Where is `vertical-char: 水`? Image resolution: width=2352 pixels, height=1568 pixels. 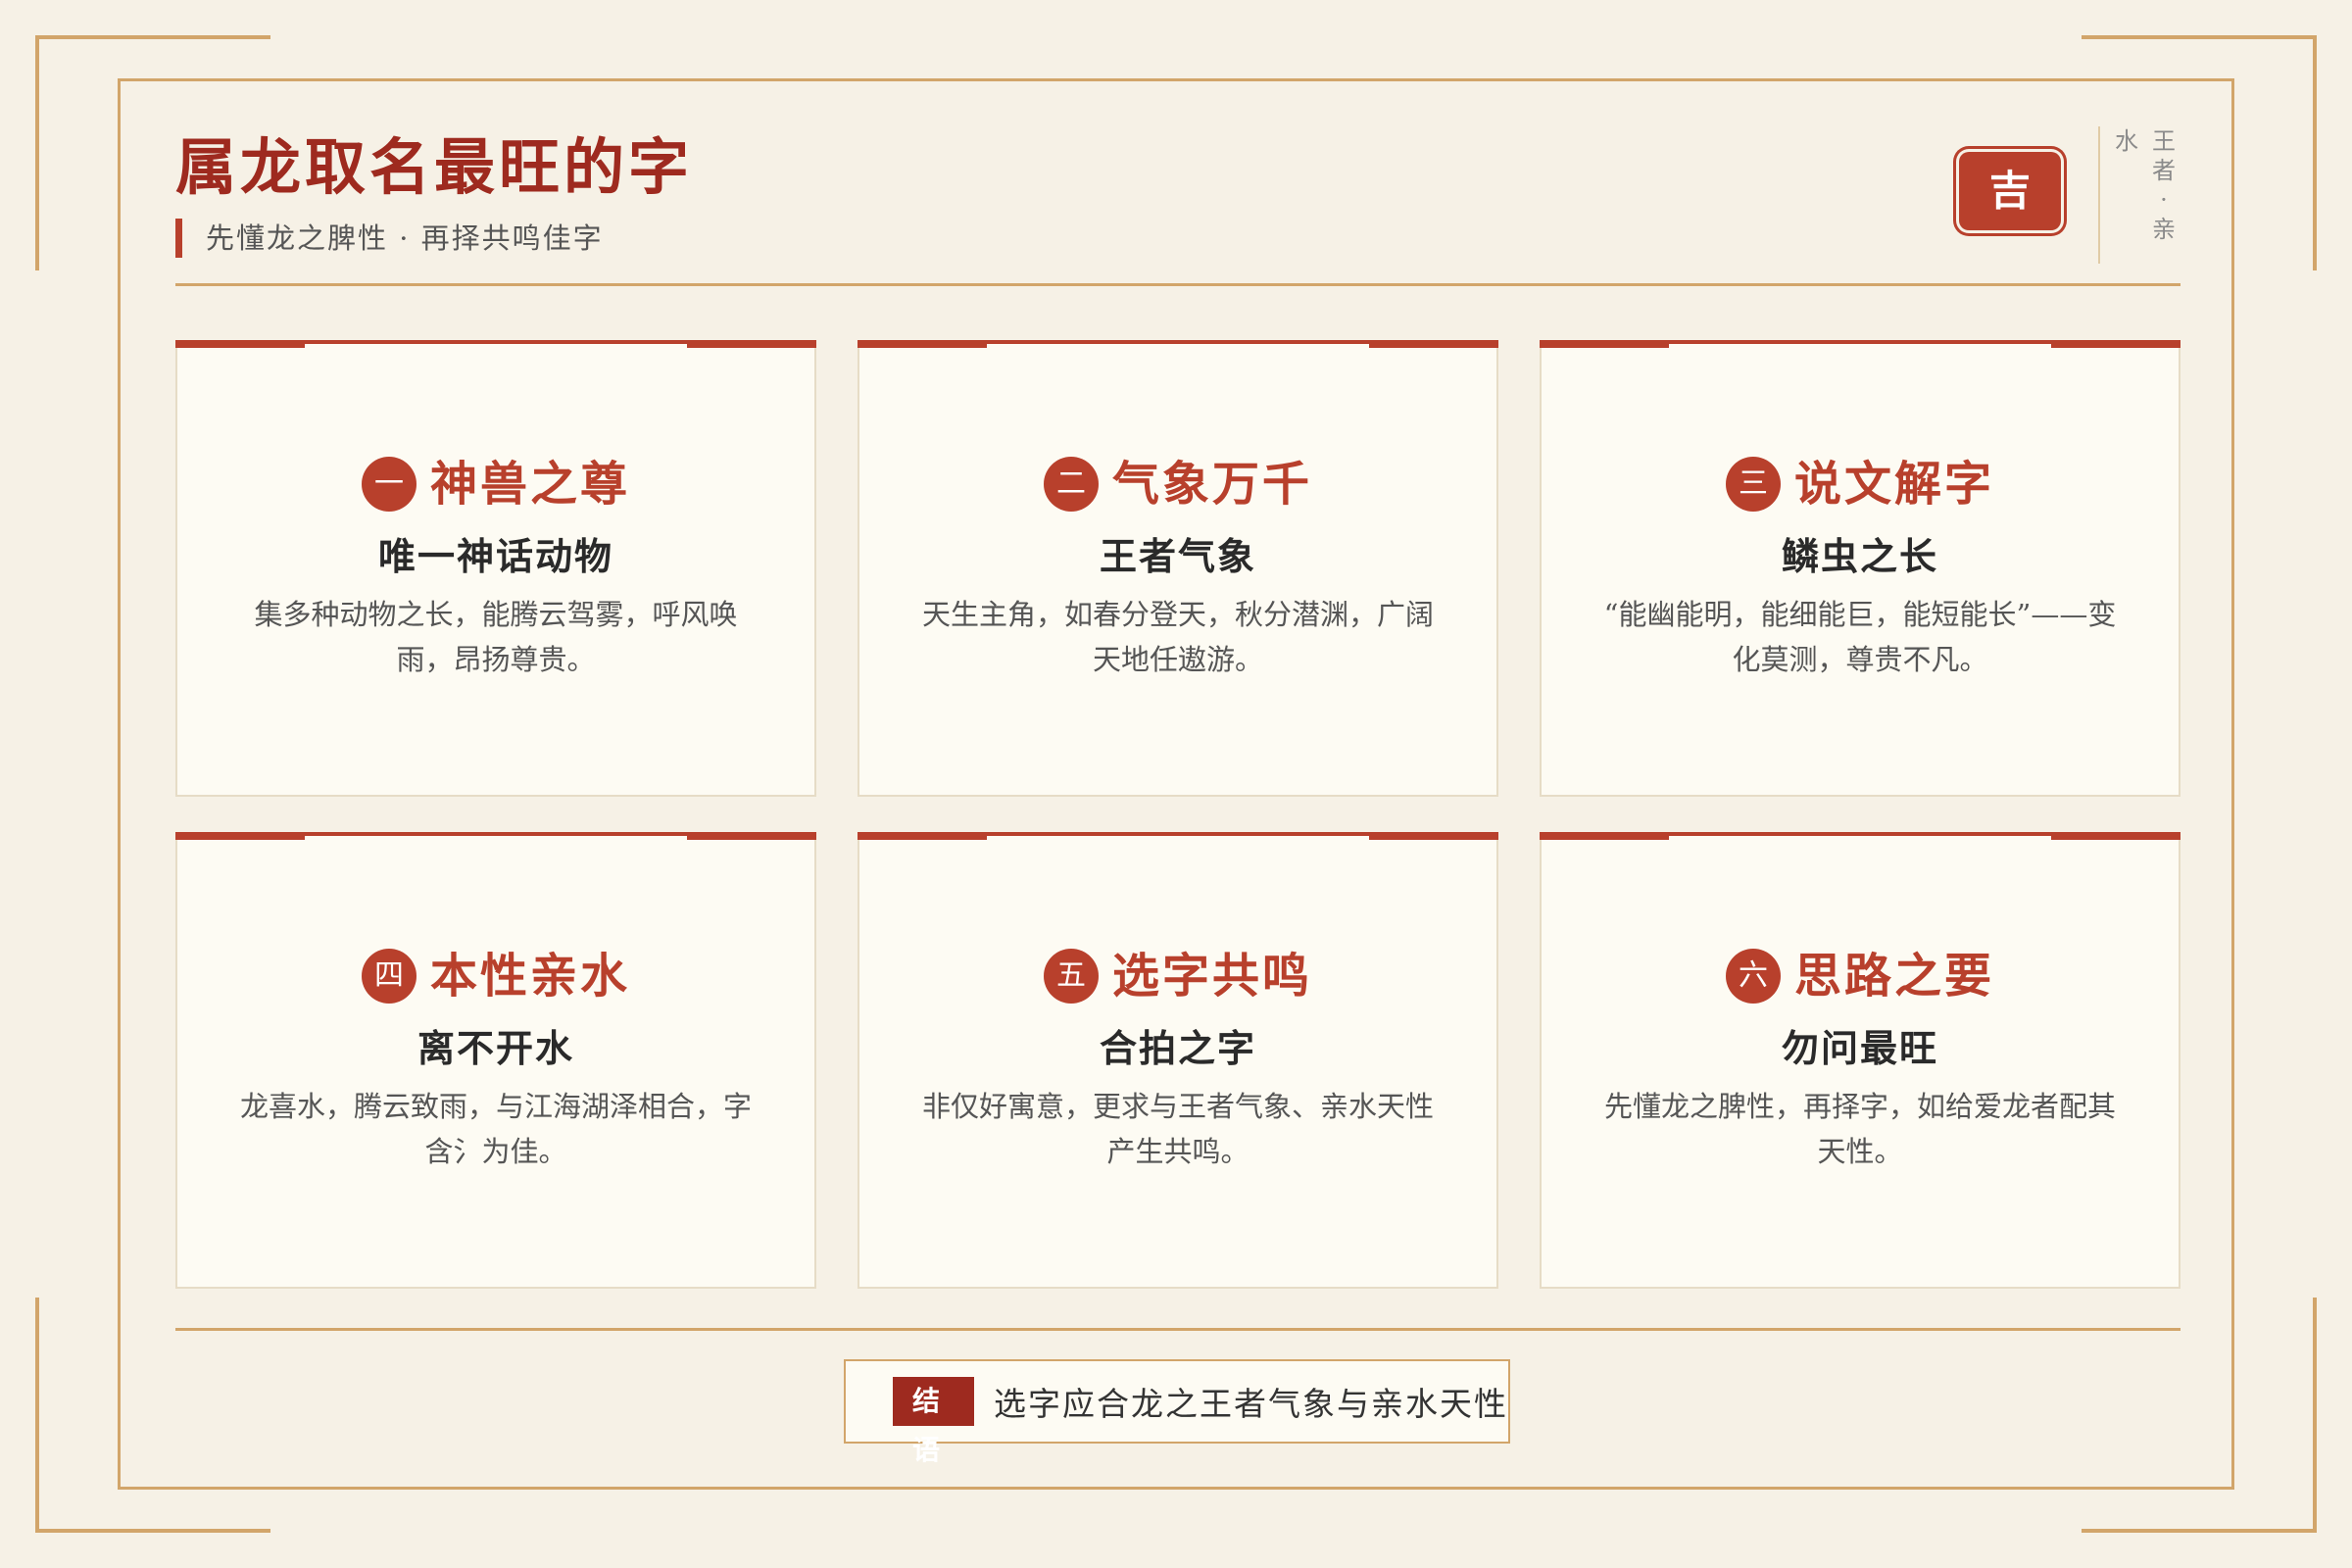
vertical-char: 水 is located at coordinates (2126, 141).